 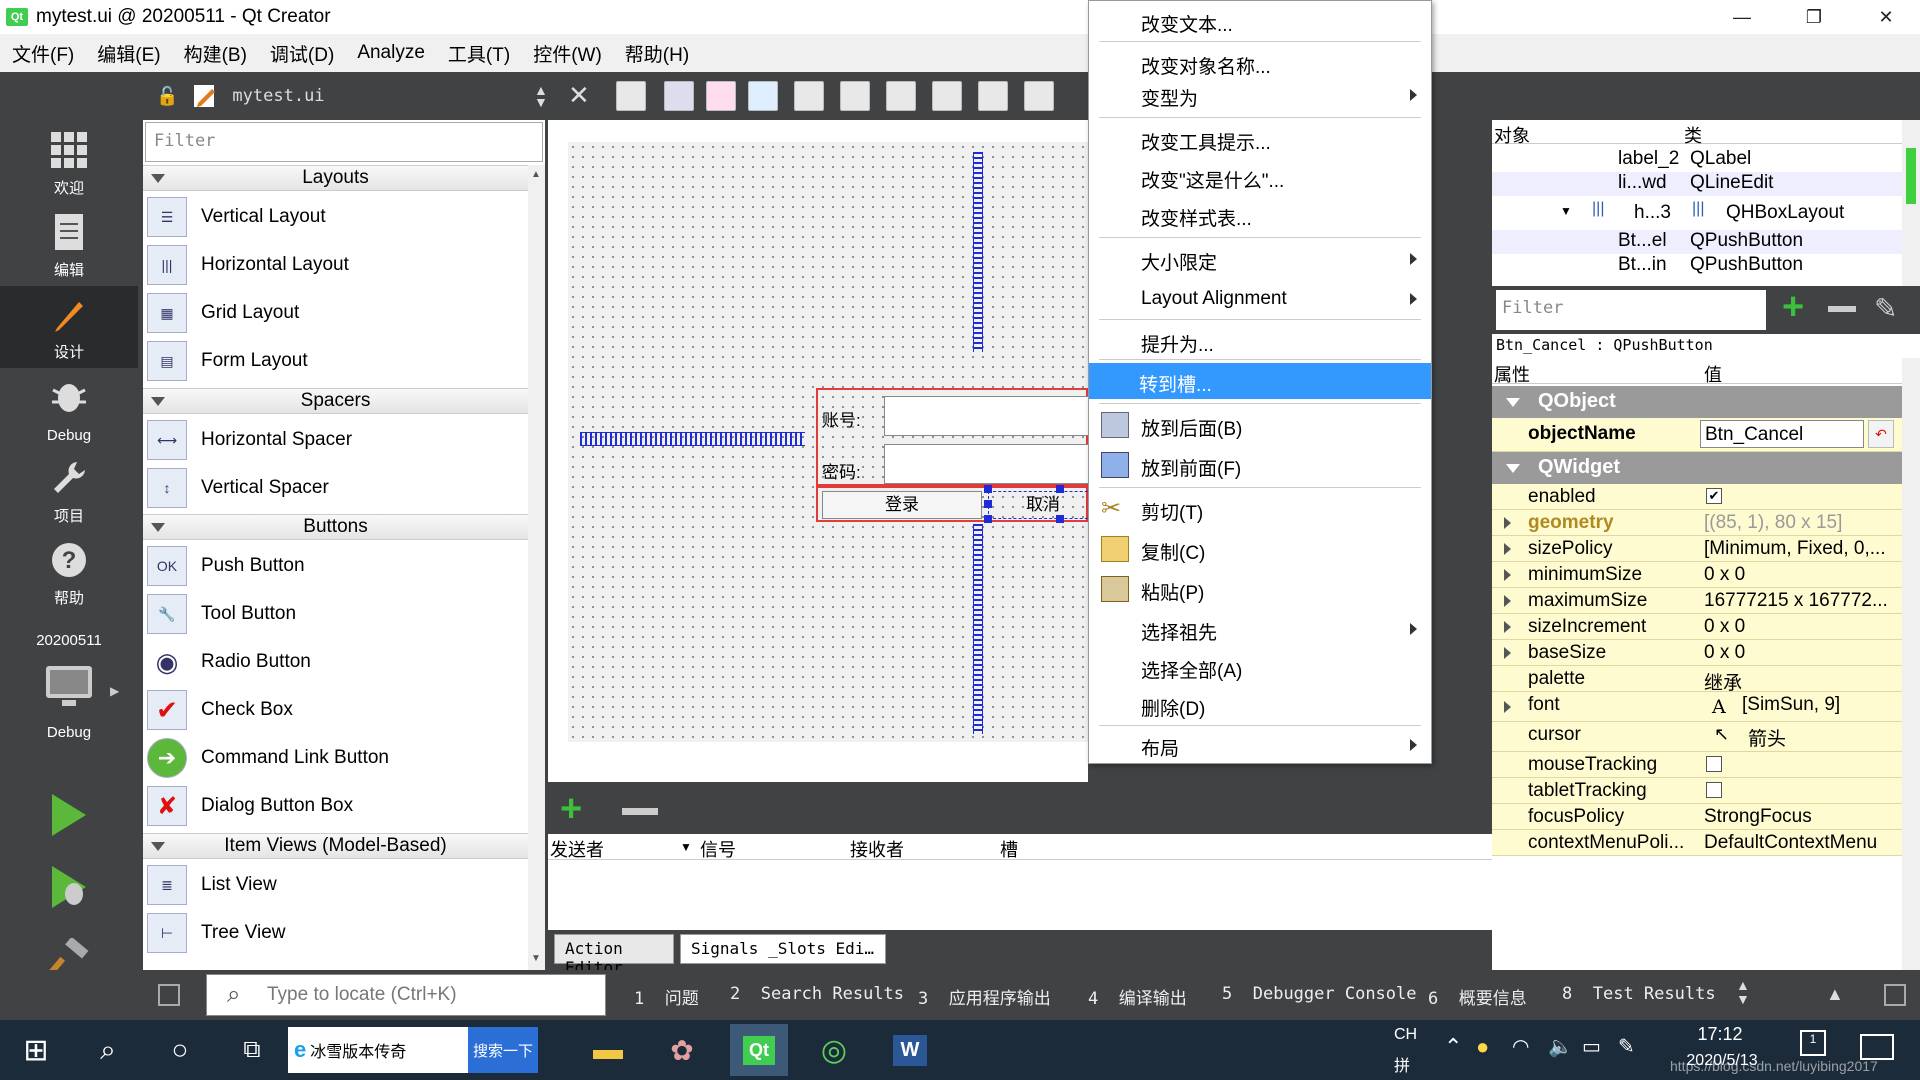 What do you see at coordinates (1639, 994) in the screenshot?
I see `output-tab-tests: 8 Test Results` at bounding box center [1639, 994].